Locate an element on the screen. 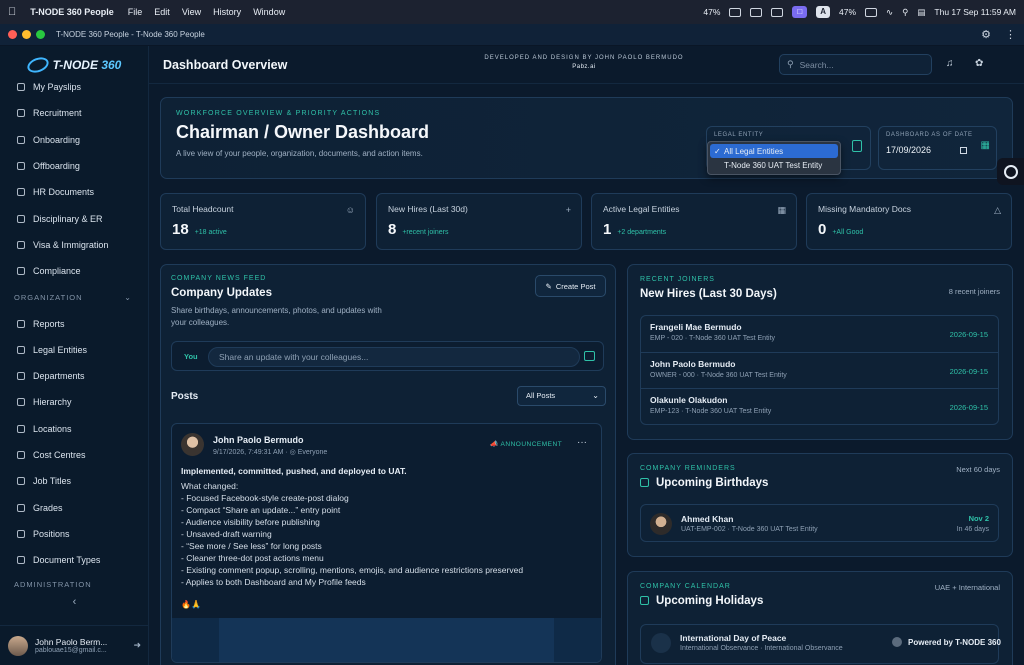 The width and height of the screenshot is (1024, 665). minimize-window-button is located at coordinates (26, 34).